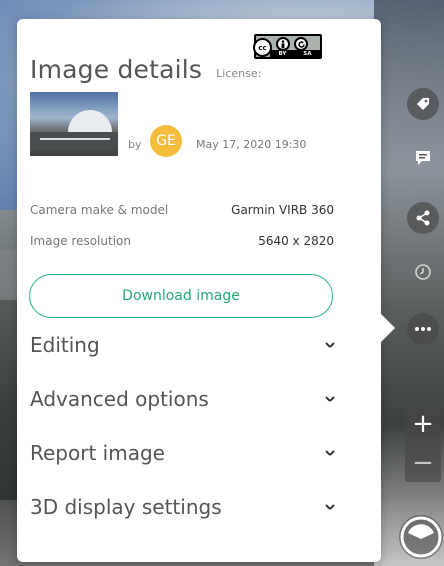 The image size is (444, 566). What do you see at coordinates (181, 296) in the screenshot?
I see `download-image-button: Download image` at bounding box center [181, 296].